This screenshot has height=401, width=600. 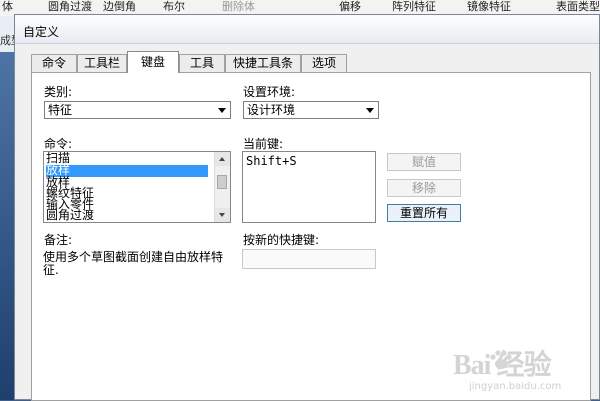 I want to click on bg-toolbar-item: 阵列特征, so click(x=414, y=6).